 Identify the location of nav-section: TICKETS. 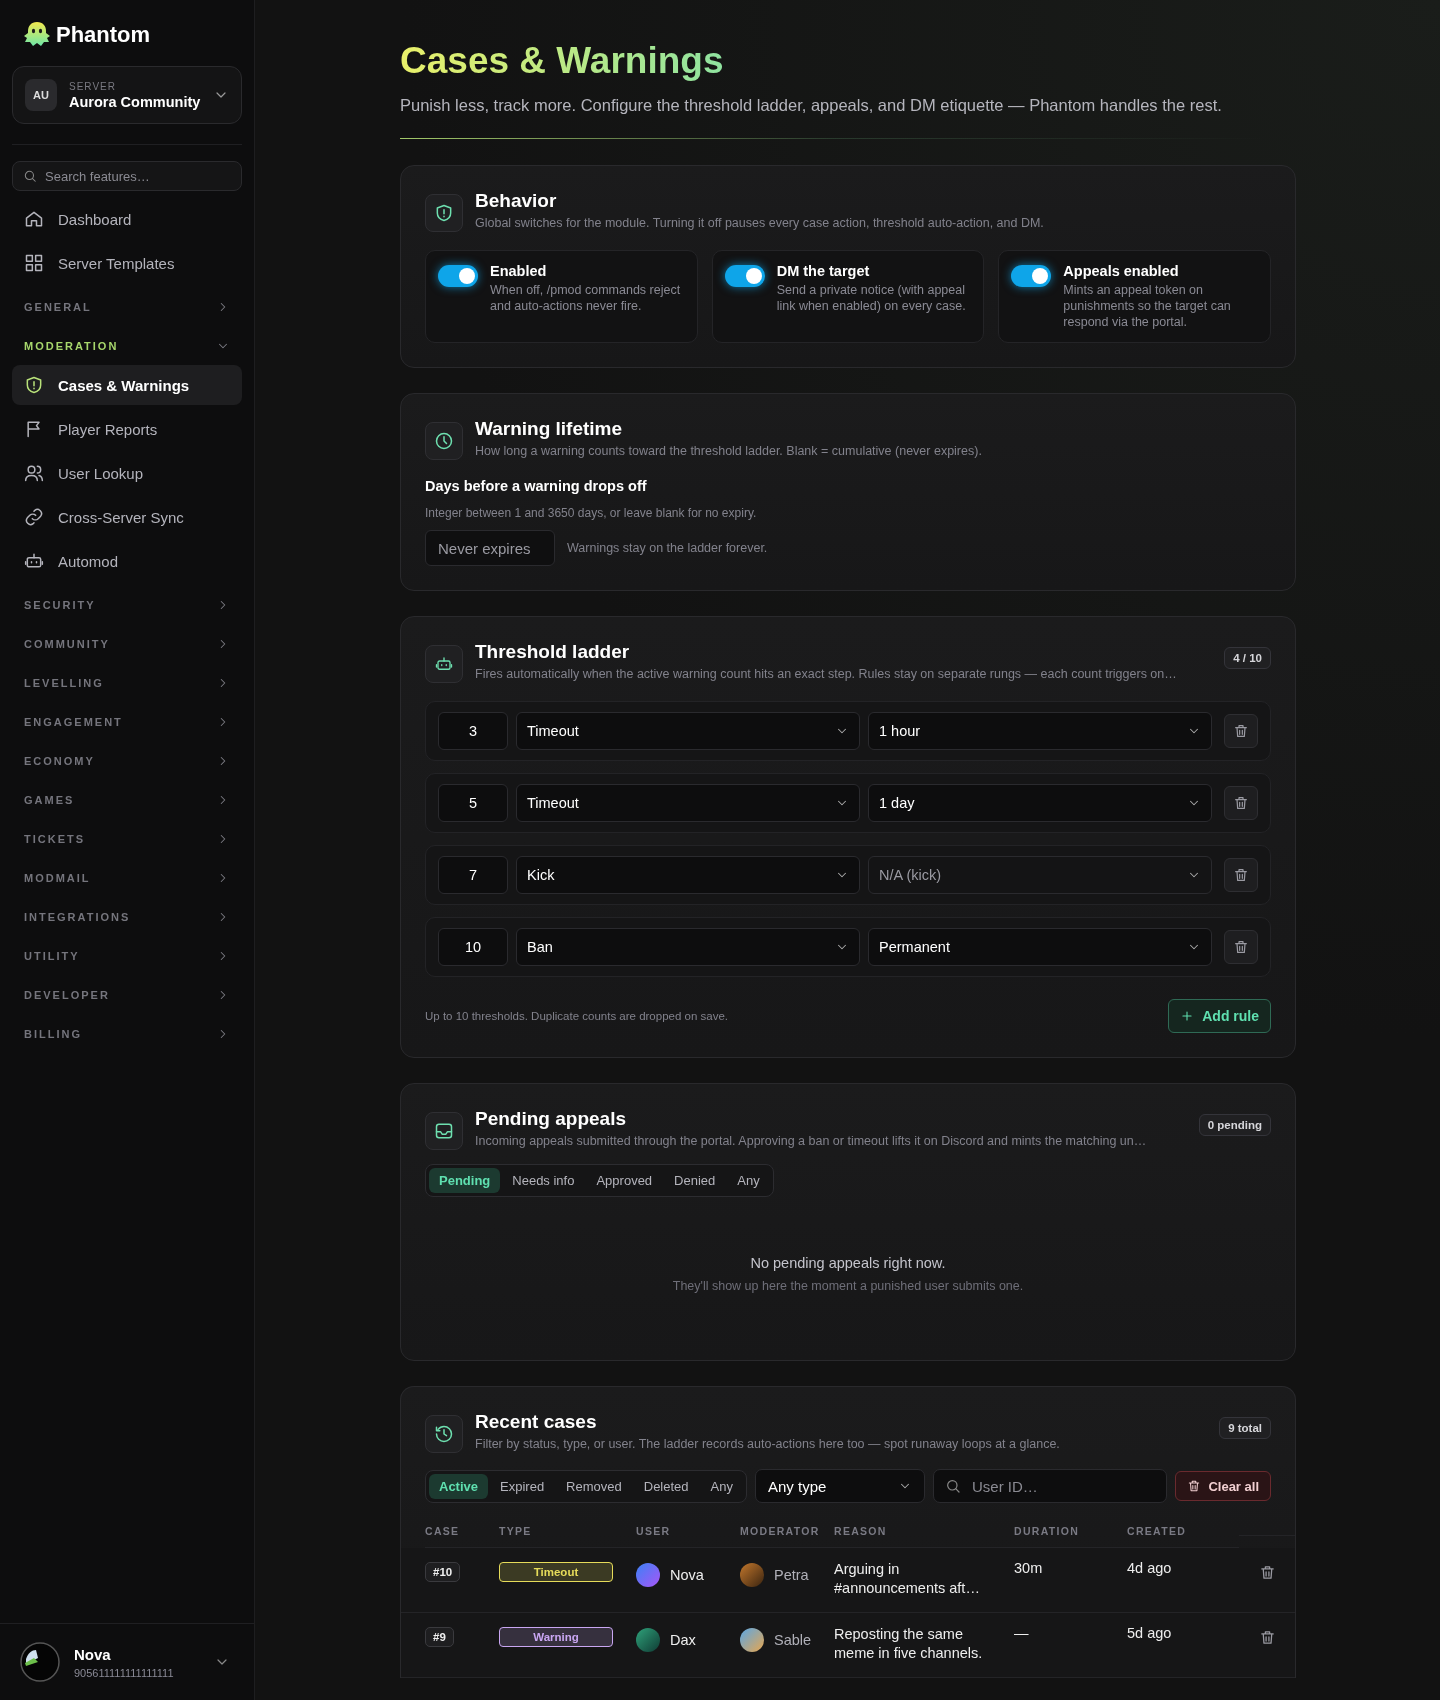
(127, 838).